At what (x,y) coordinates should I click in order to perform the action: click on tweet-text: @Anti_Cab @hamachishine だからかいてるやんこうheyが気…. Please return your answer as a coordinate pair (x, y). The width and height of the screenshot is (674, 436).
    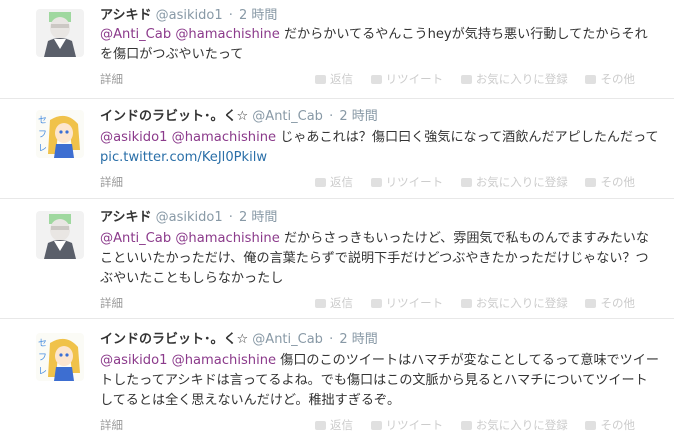
    Looking at the image, I should click on (380, 45).